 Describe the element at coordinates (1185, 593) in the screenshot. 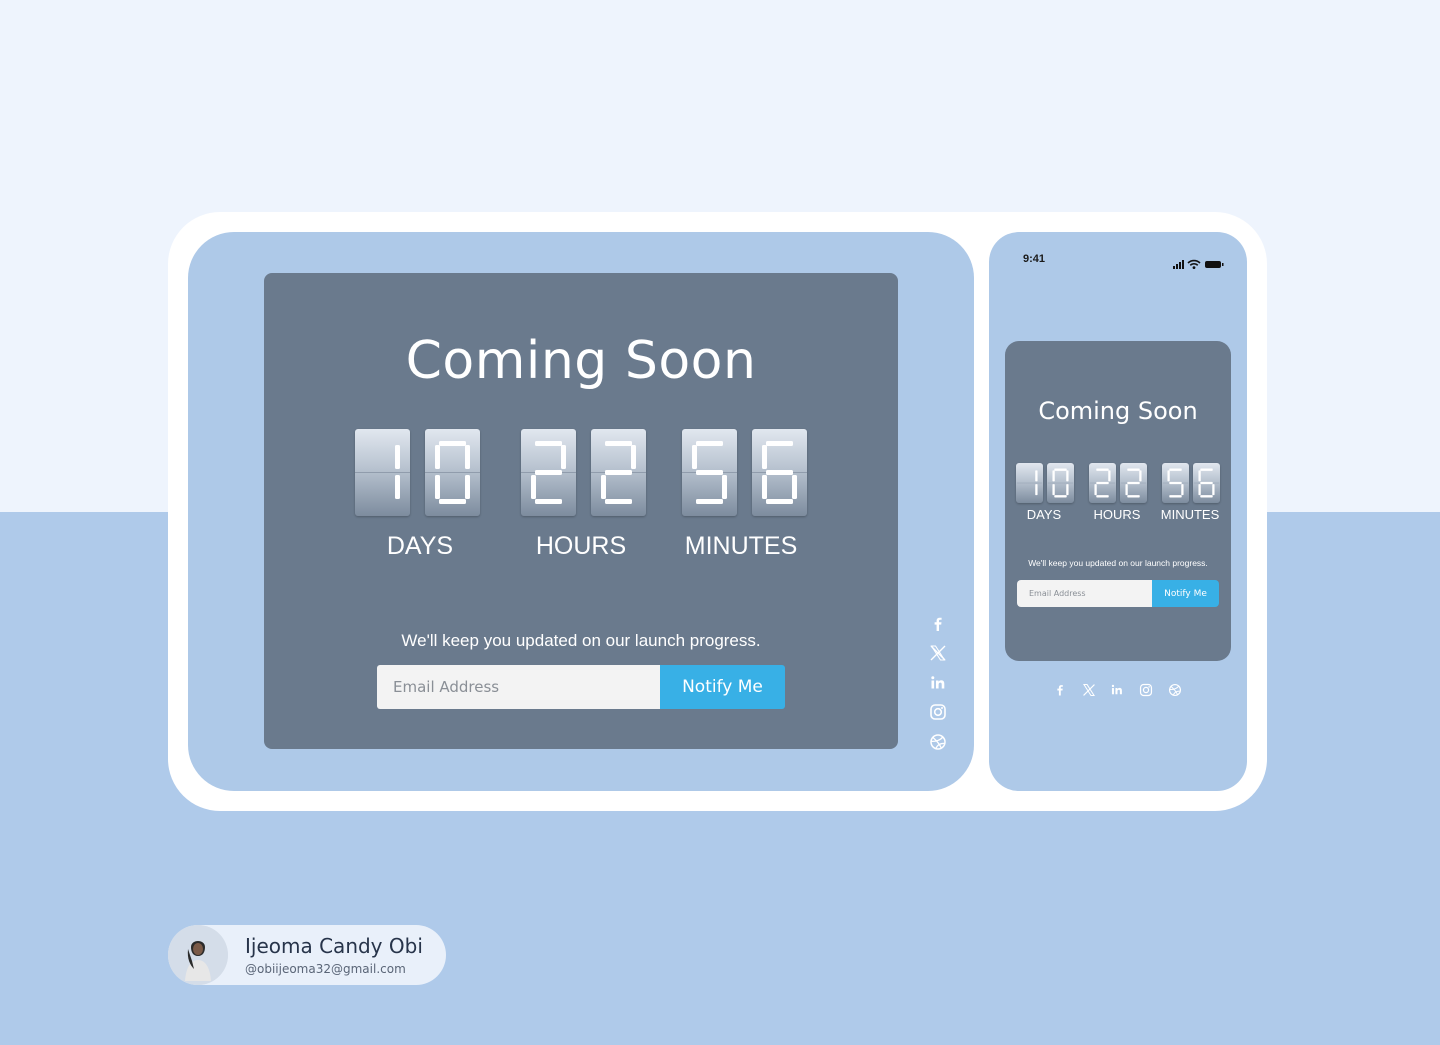

I see `notify-me-button-mobile: Notify Me` at that location.